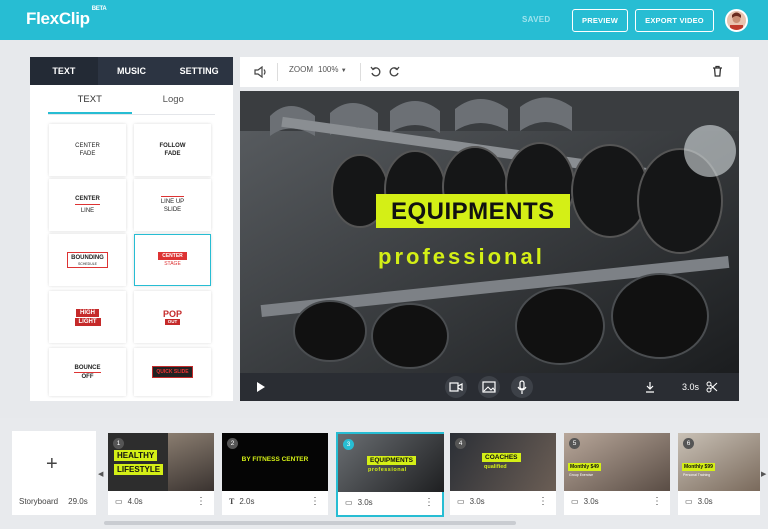  Describe the element at coordinates (461, 257) in the screenshot. I see `subheadline-text: professional` at that location.